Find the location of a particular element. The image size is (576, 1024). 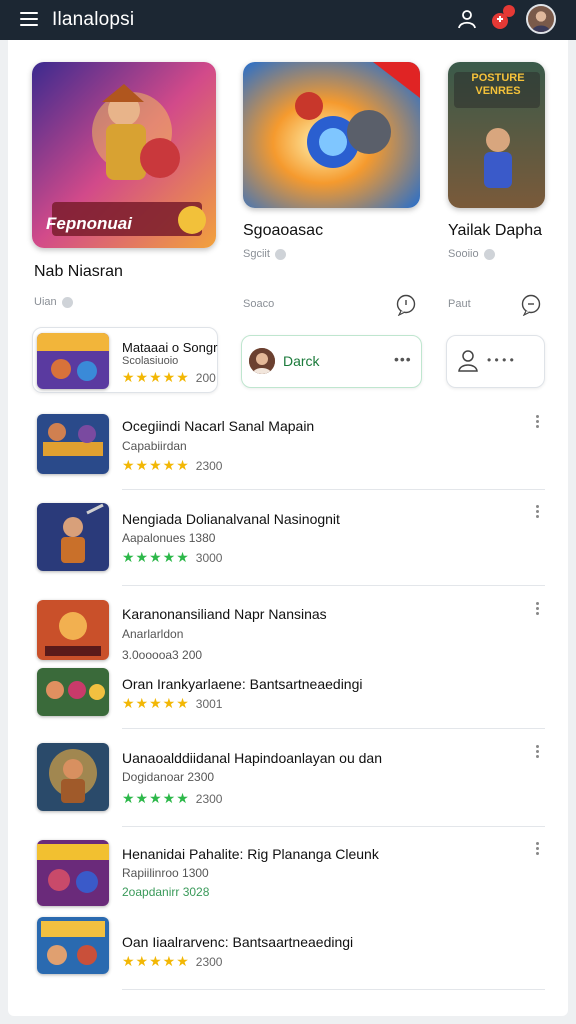

game-developer: Rapiilinroo 1300 is located at coordinates (165, 873).